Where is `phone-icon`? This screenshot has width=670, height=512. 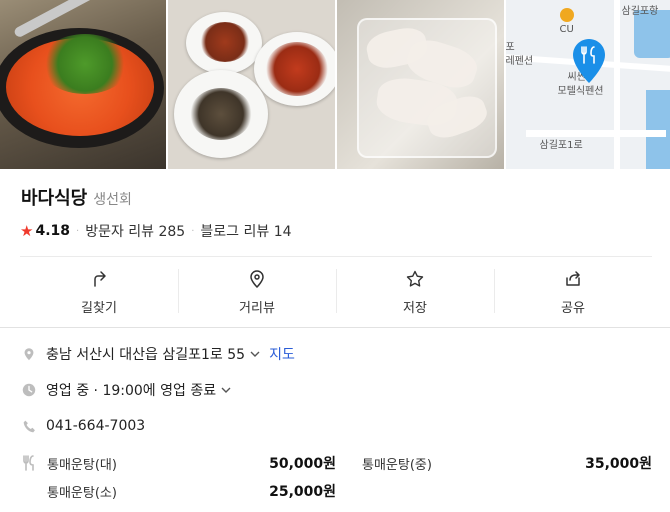 phone-icon is located at coordinates (29, 426).